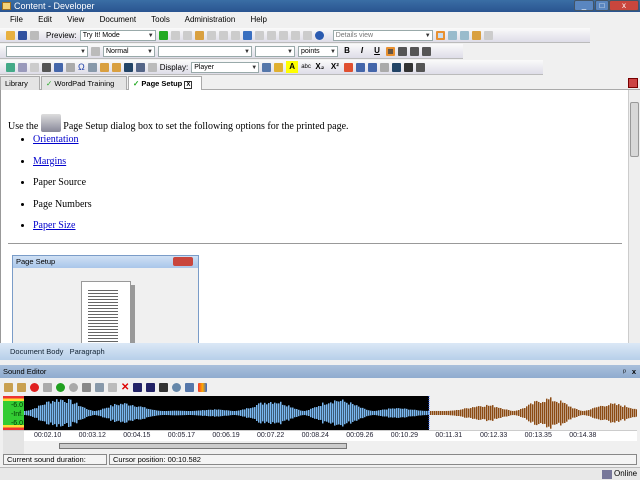 The height and width of the screenshot is (480, 640). Describe the element at coordinates (384, 67) in the screenshot. I see `outdent-icon` at that location.